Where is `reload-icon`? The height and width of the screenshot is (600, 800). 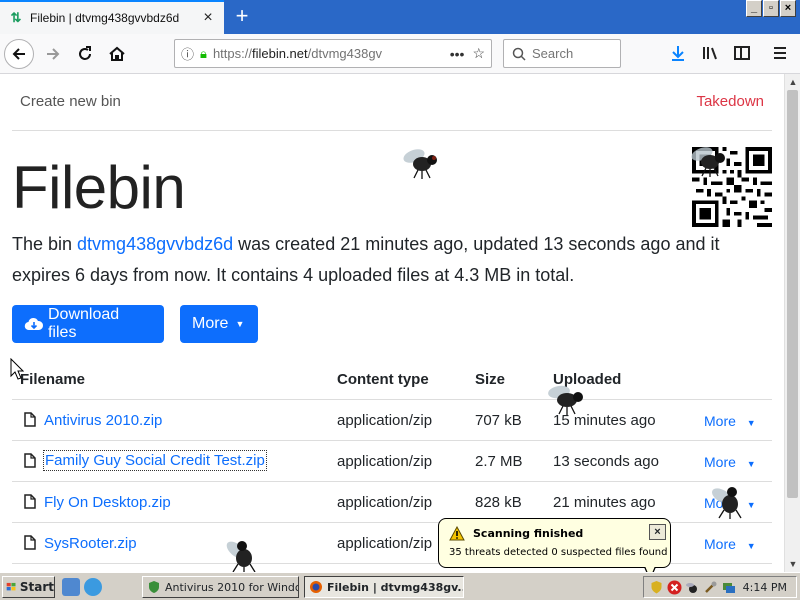
reload-icon is located at coordinates (85, 53).